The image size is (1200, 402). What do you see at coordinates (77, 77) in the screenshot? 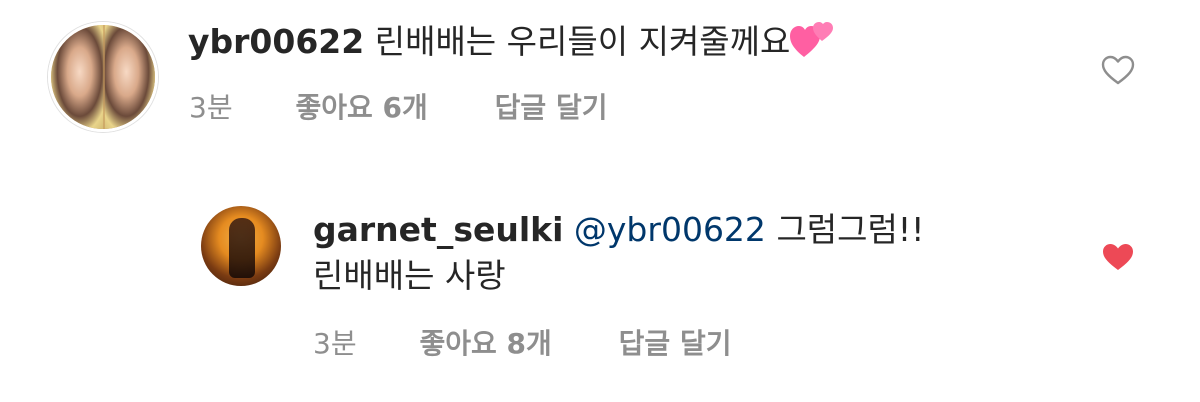
I see `avatar-photo-left` at bounding box center [77, 77].